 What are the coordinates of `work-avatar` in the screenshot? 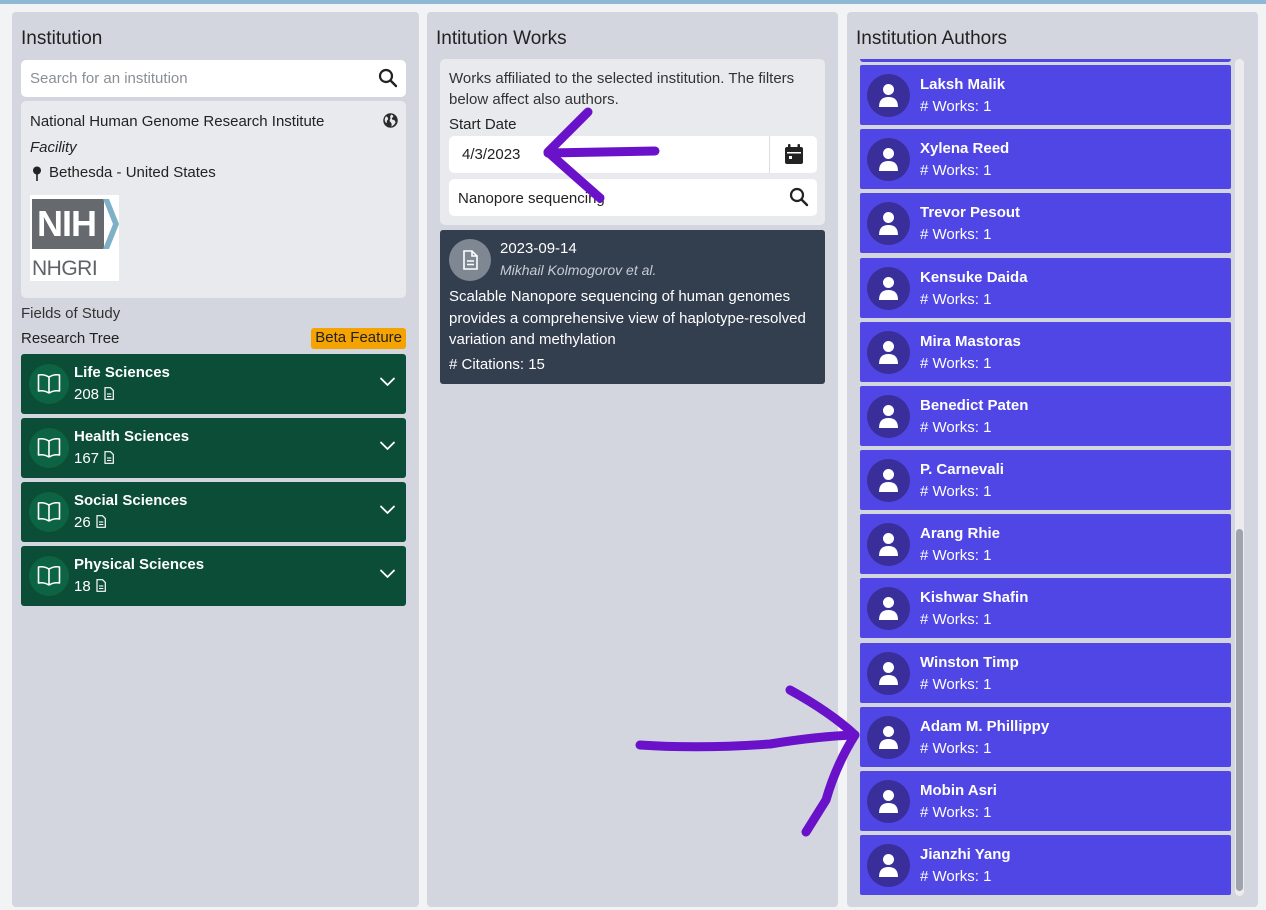 It's located at (470, 260).